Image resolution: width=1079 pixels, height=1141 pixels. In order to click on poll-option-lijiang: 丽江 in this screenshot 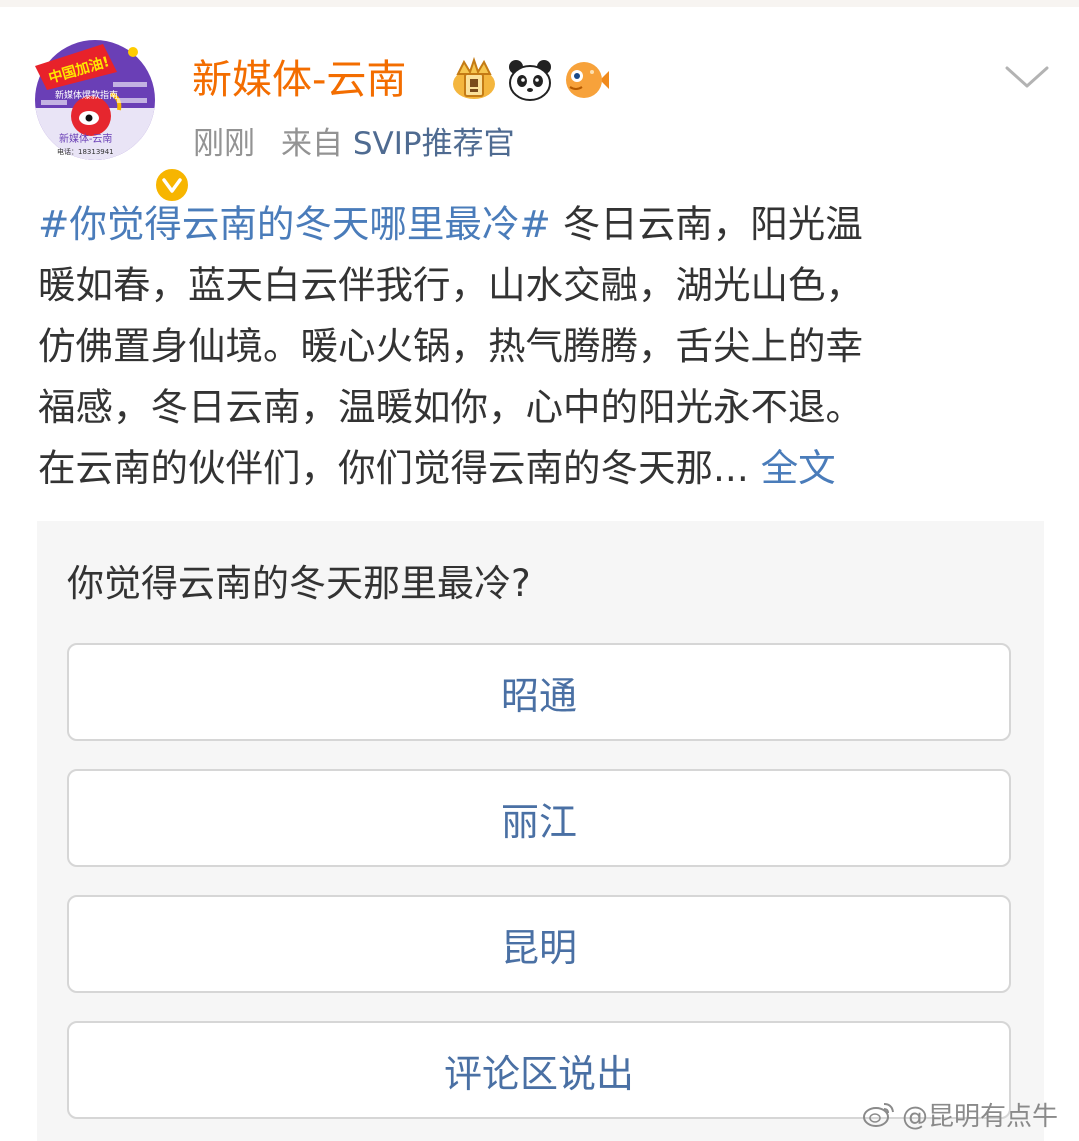, I will do `click(539, 818)`.